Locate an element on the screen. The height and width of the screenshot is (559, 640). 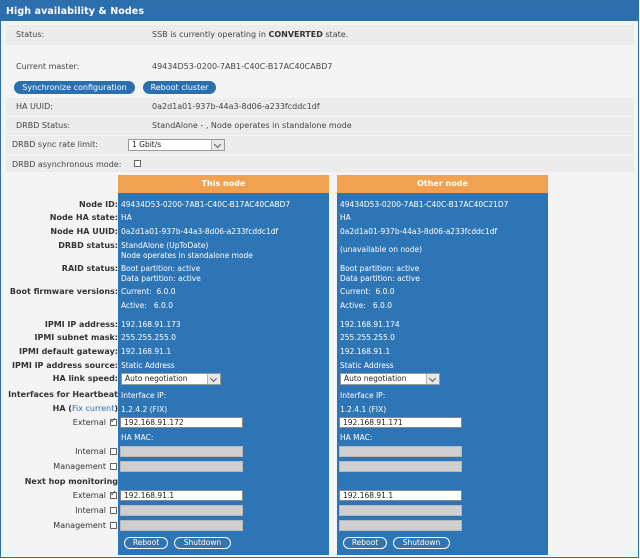
other-node-link-speed-select: Auto negotiation is located at coordinates (390, 379).